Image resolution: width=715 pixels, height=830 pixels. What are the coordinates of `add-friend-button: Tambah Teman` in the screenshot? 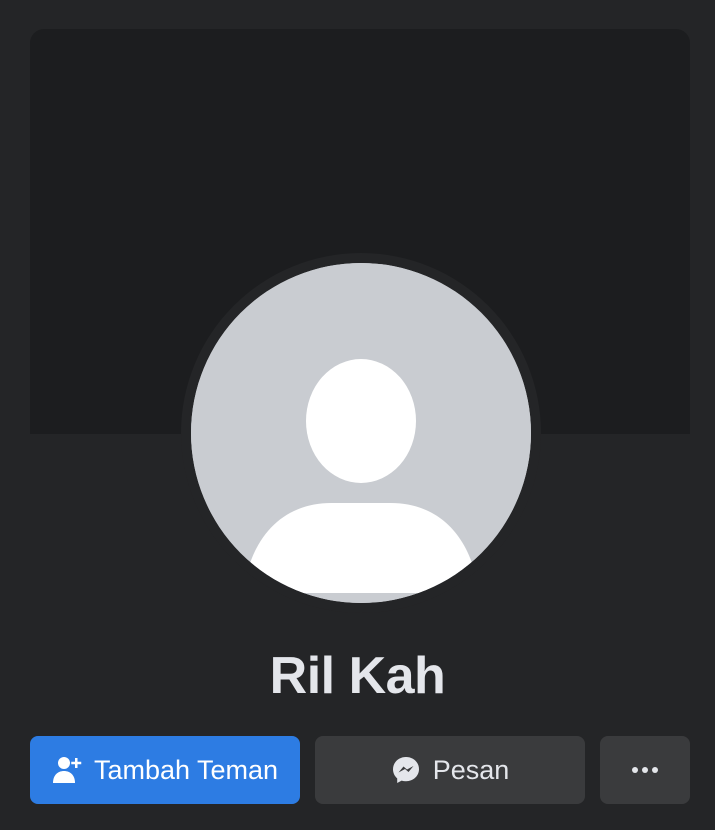 It's located at (165, 770).